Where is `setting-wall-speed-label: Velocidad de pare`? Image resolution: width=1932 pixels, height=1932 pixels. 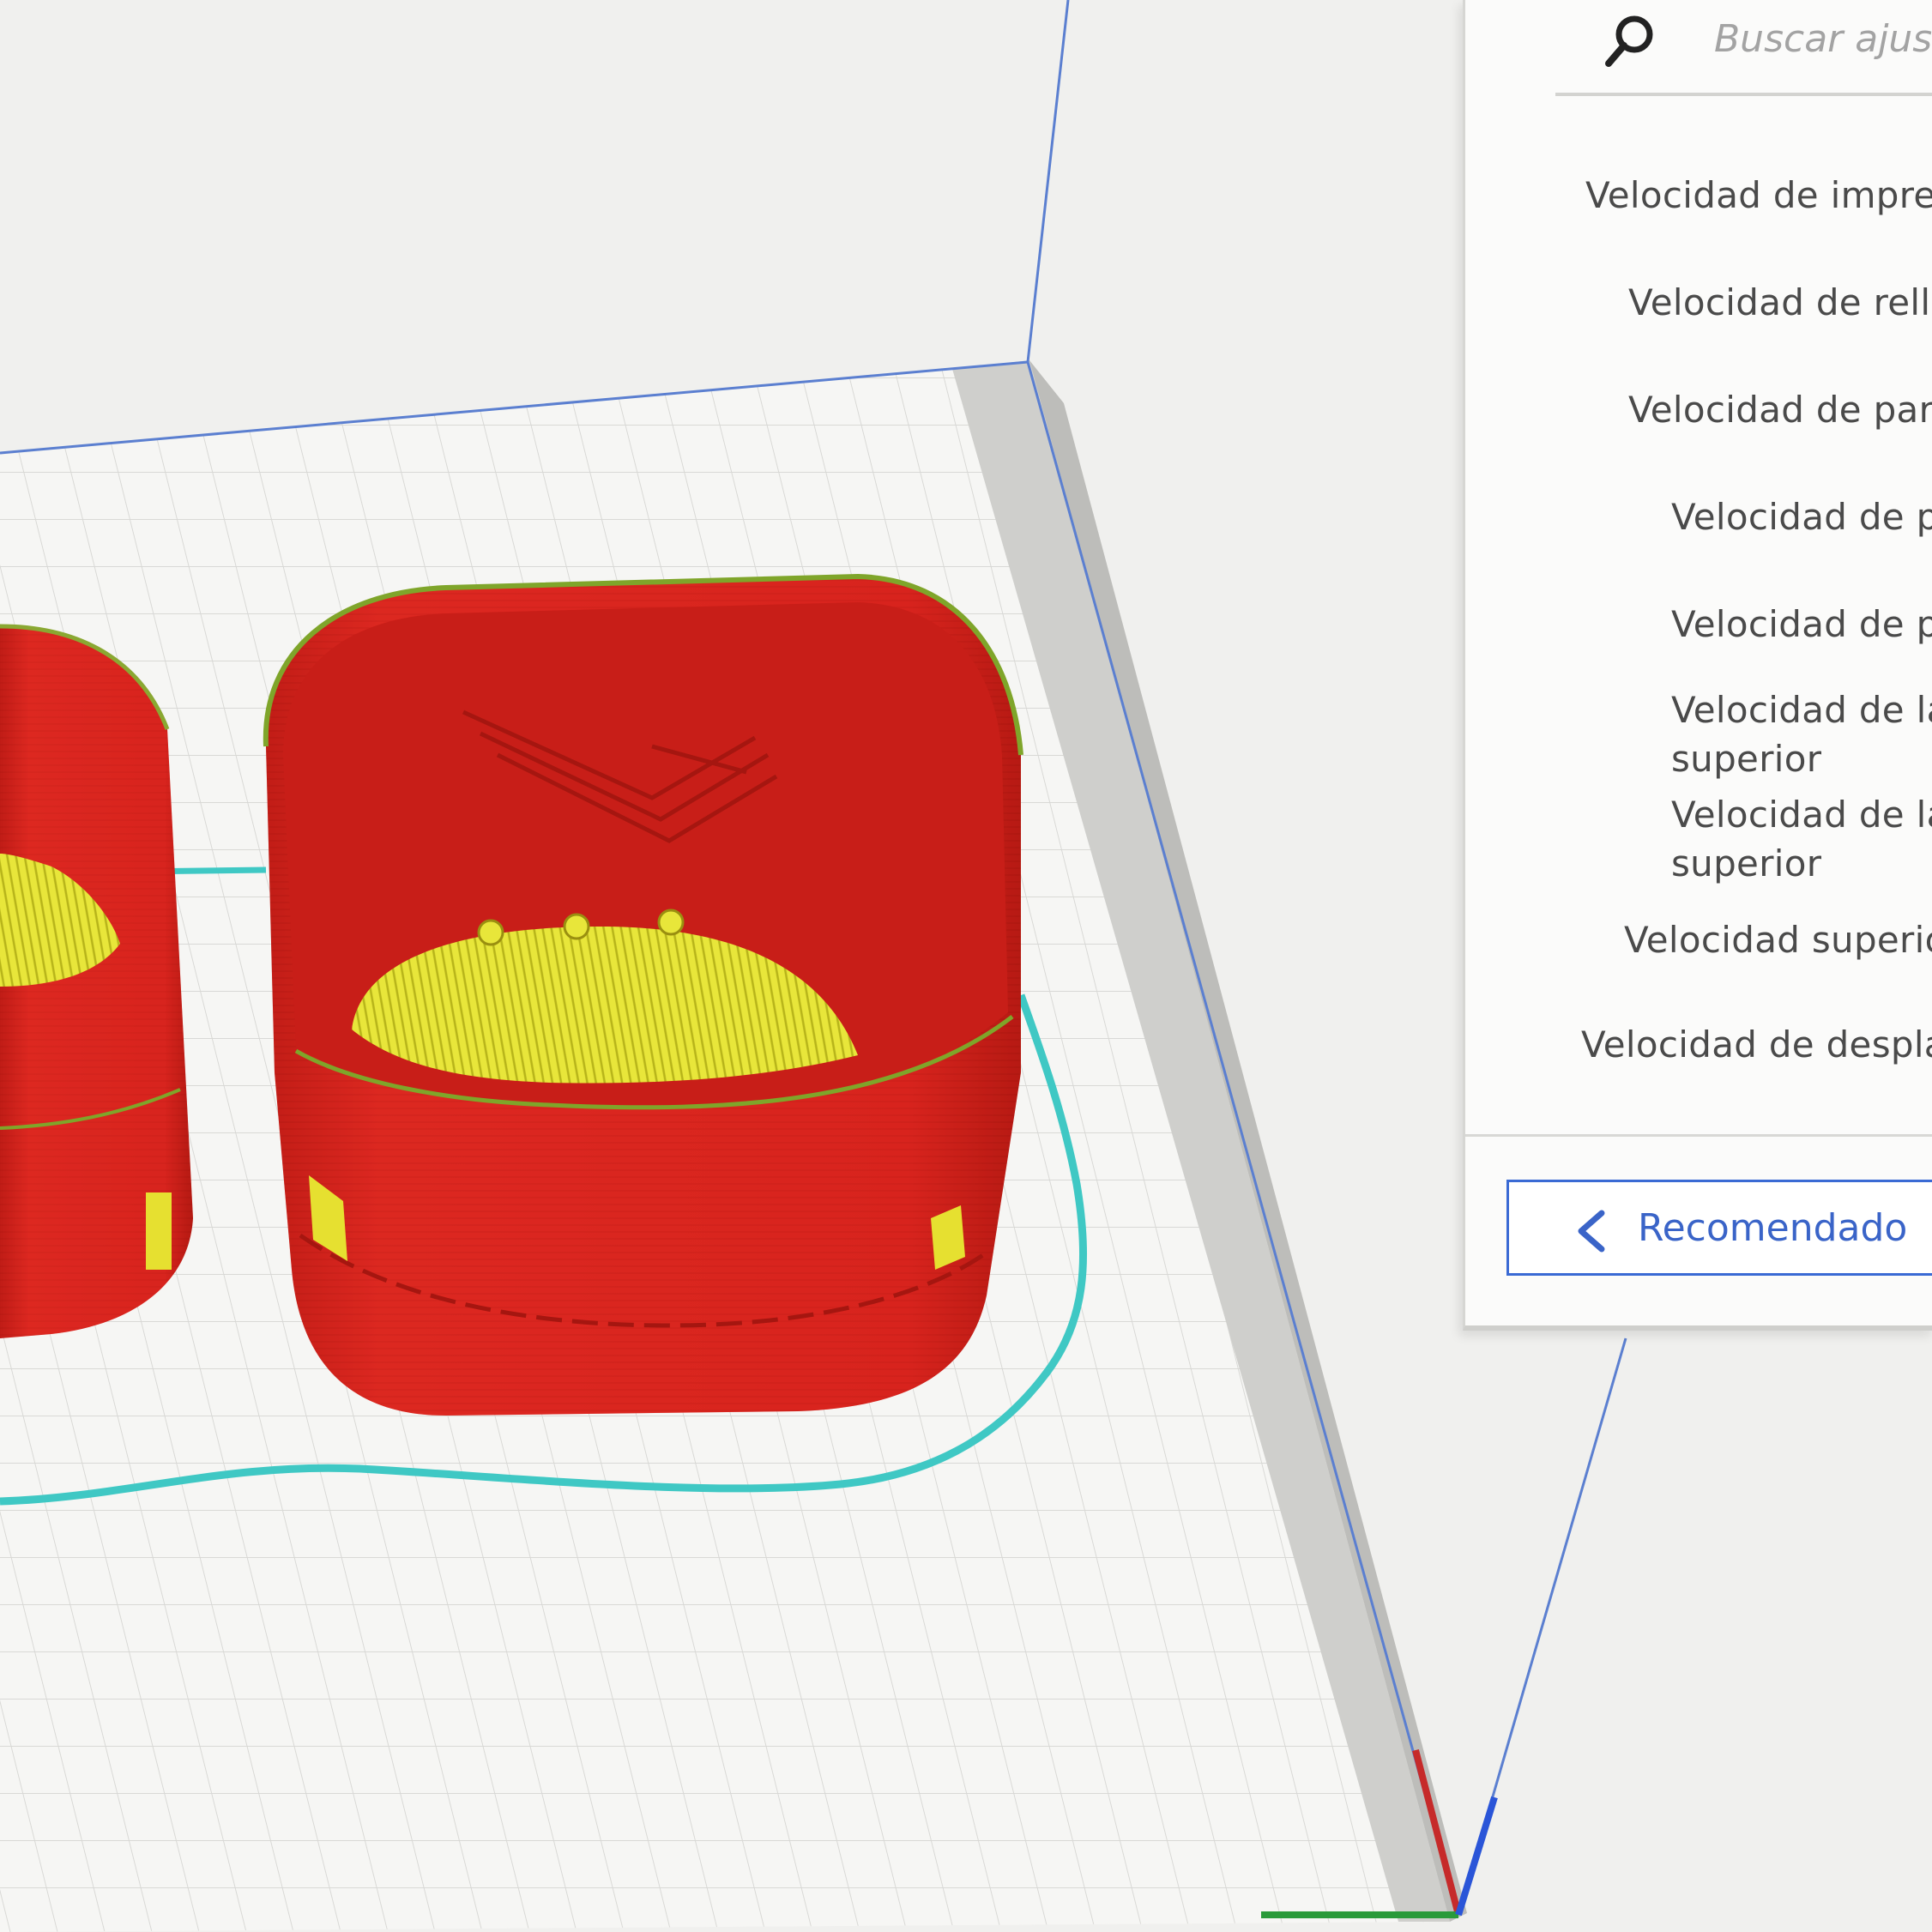 setting-wall-speed-label: Velocidad de pare is located at coordinates (1780, 410).